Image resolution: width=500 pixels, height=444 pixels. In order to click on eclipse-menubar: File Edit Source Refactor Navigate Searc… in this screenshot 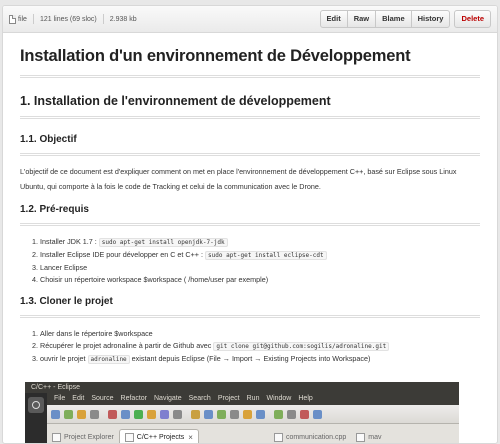, I will do `click(253, 399)`.